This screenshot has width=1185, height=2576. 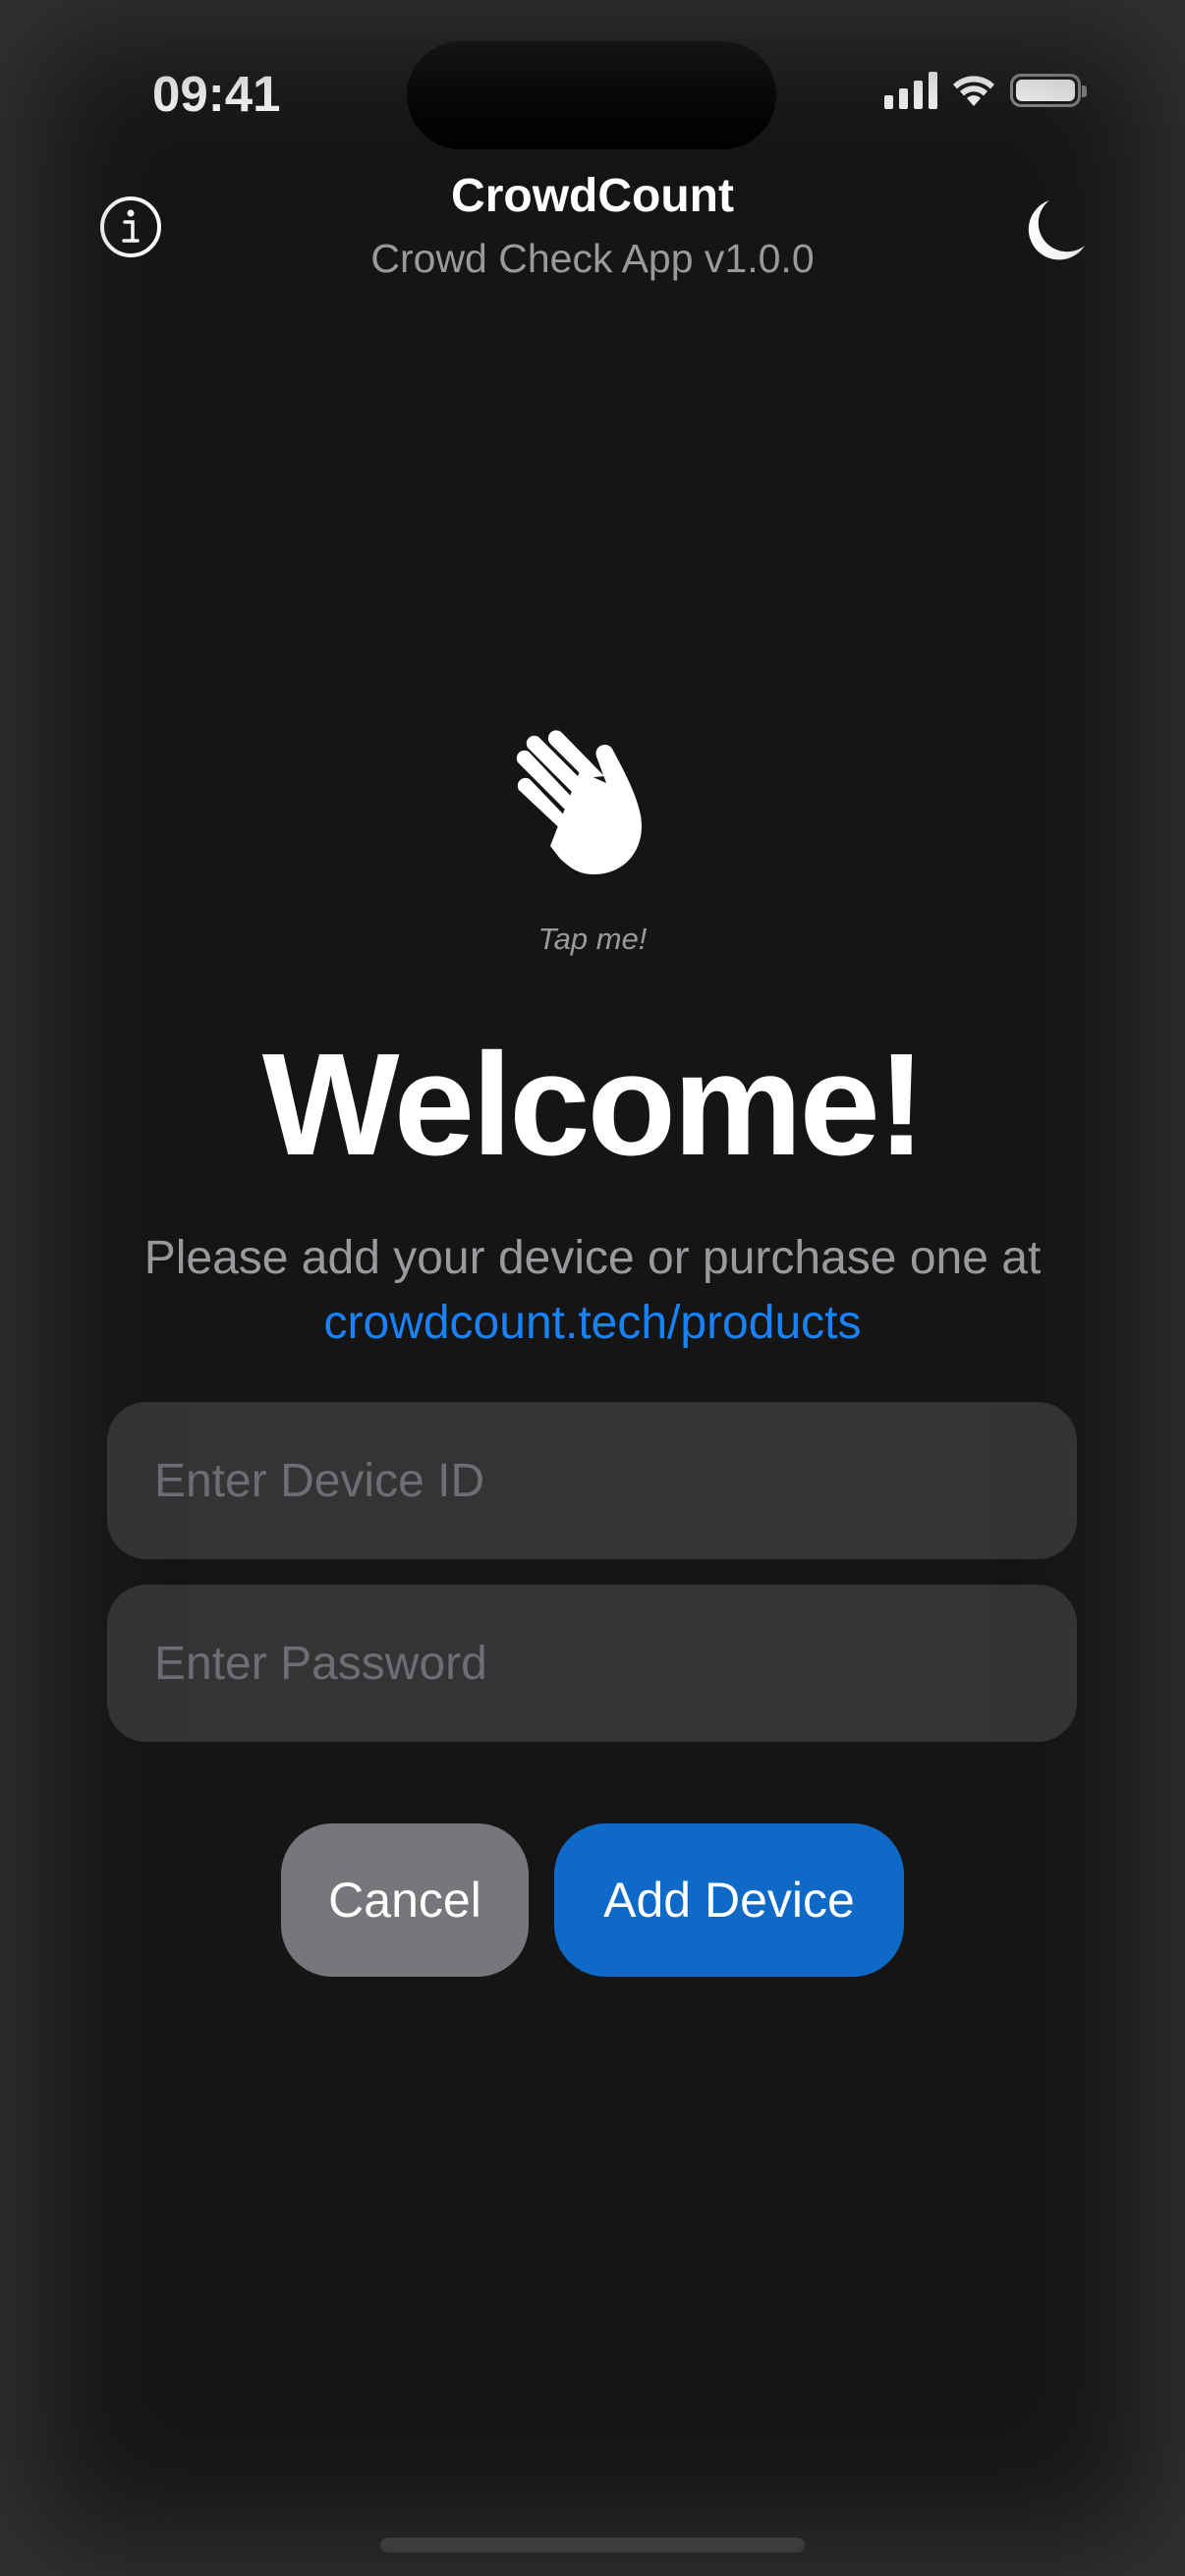 What do you see at coordinates (911, 90) in the screenshot?
I see `cellular-signal-icon` at bounding box center [911, 90].